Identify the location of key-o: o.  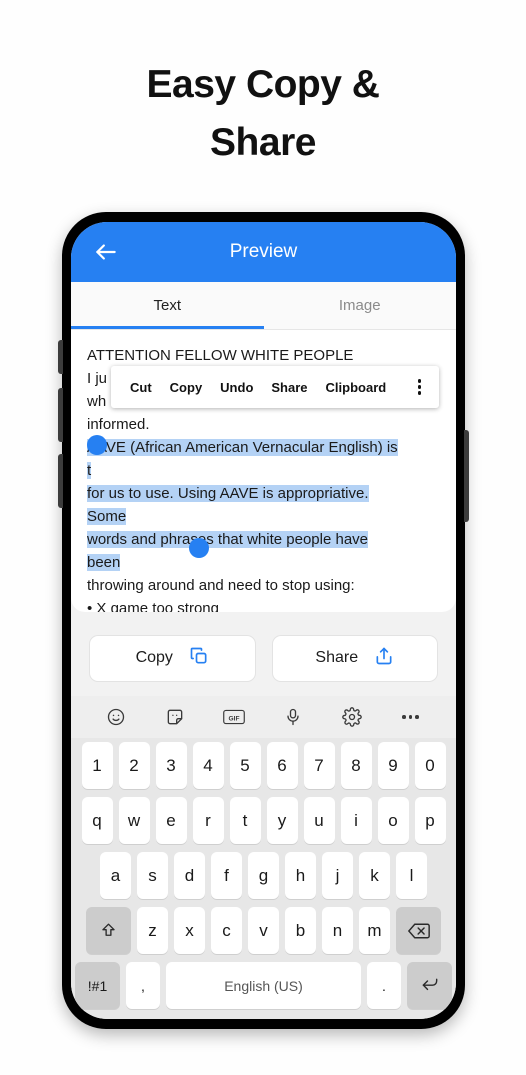
(393, 820).